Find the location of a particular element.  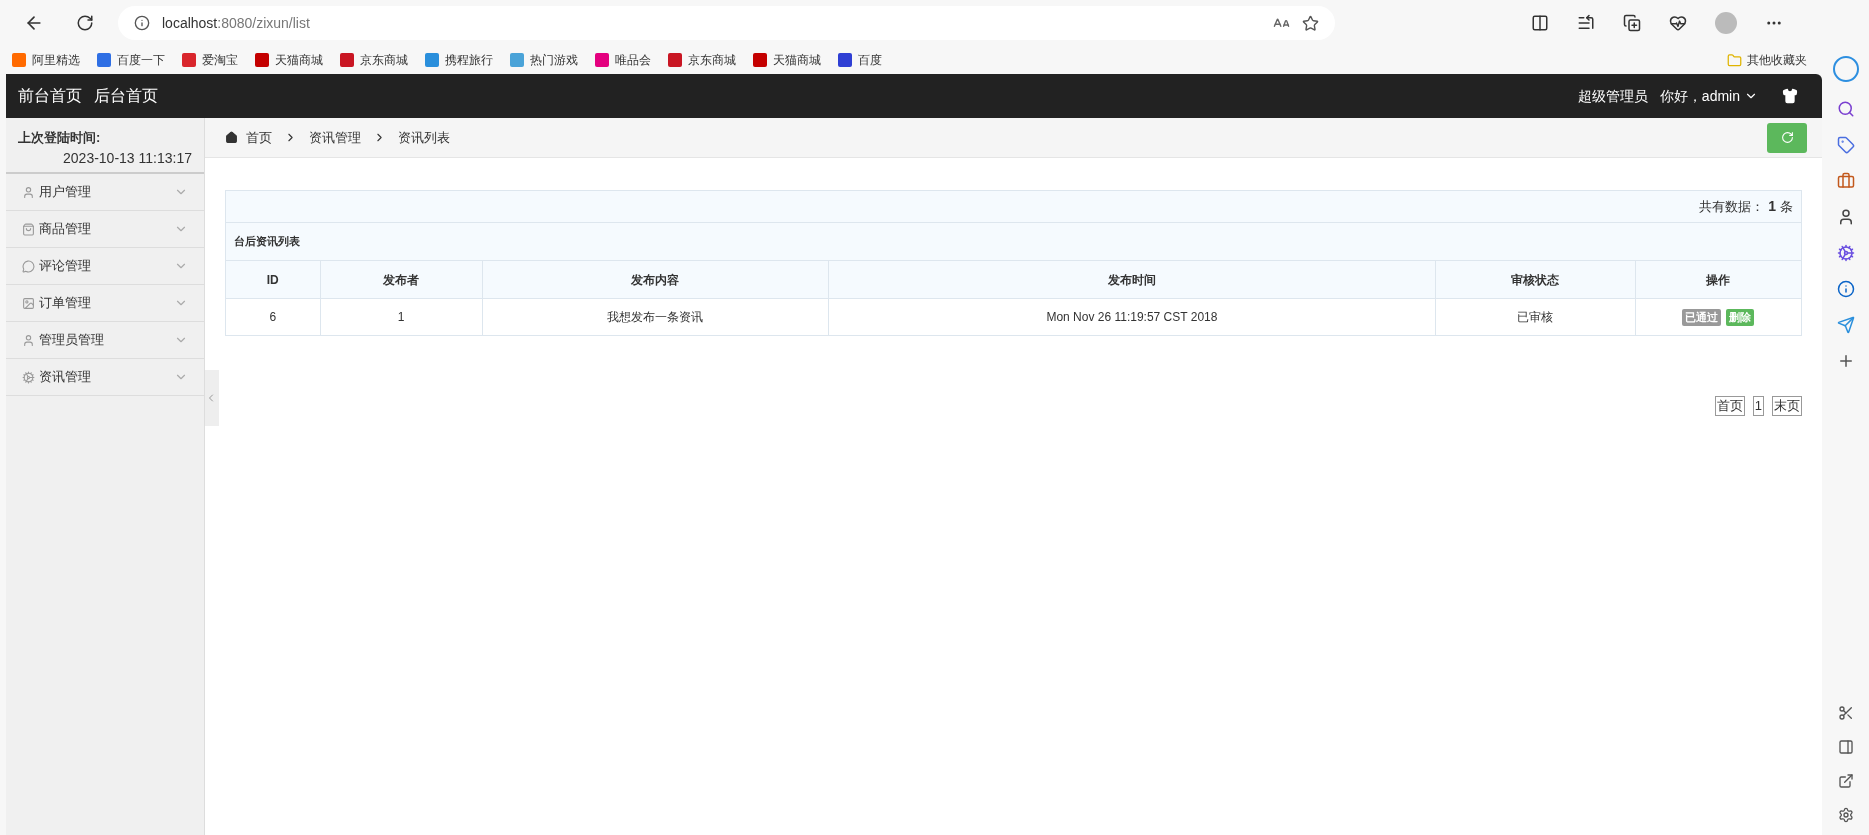

briefcase-icon is located at coordinates (1845, 181).